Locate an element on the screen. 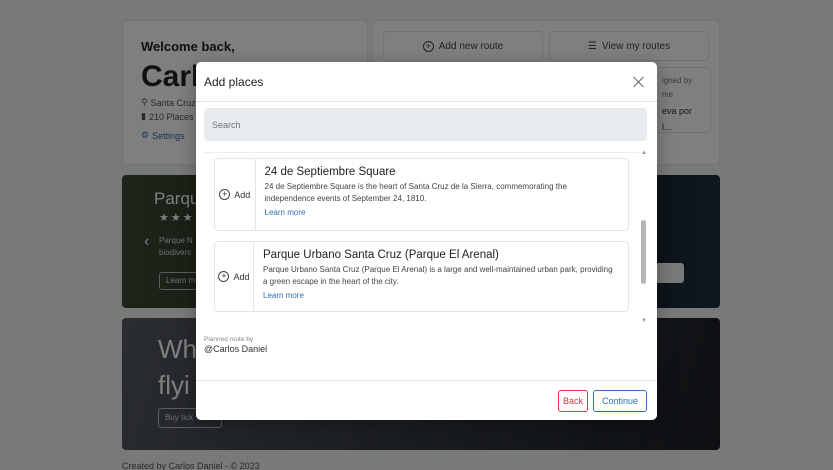  scrollbar-thumb is located at coordinates (643, 252).